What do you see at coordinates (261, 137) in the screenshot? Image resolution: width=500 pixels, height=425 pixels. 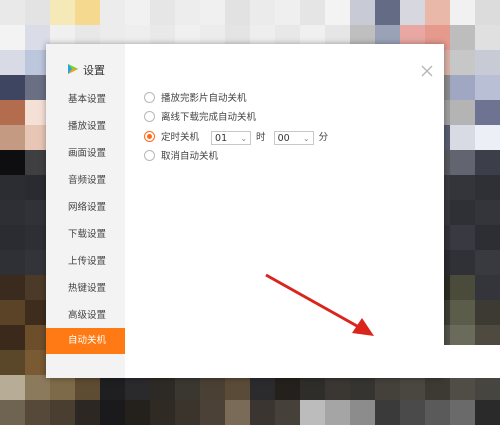 I see `hour-unit: 时` at bounding box center [261, 137].